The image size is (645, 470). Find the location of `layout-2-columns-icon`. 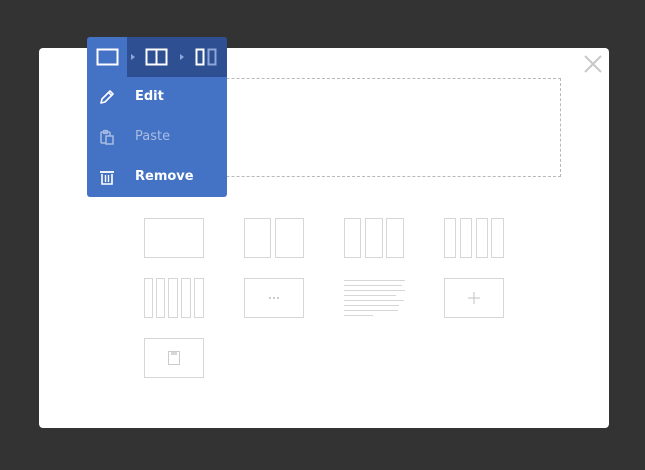

layout-2-columns-icon is located at coordinates (274, 238).